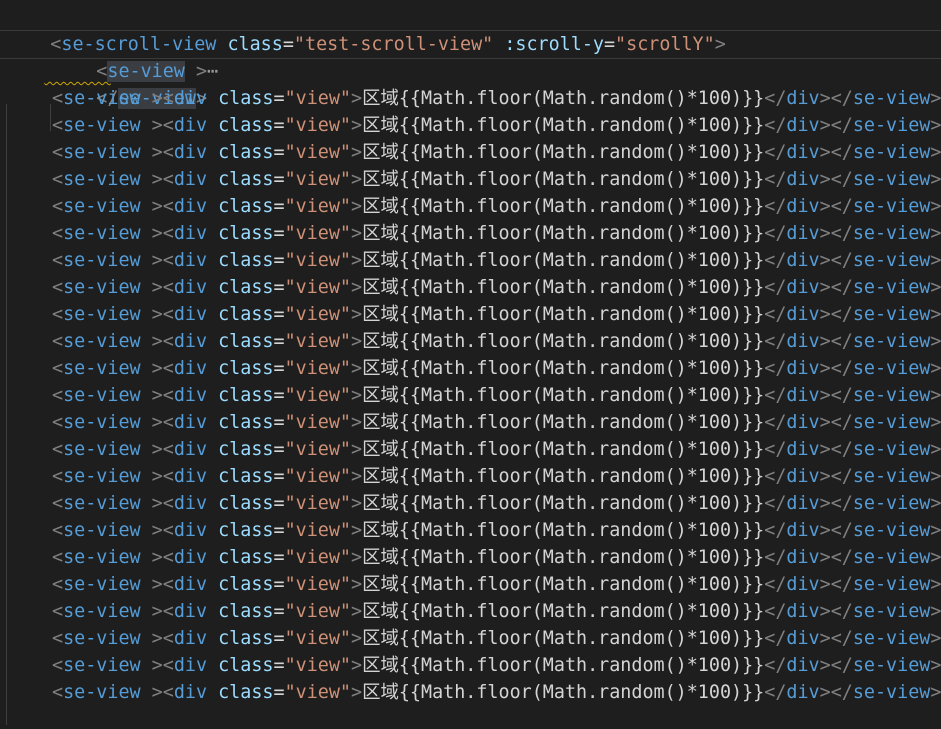 The width and height of the screenshot is (941, 729). Describe the element at coordinates (470, 56) in the screenshot. I see `code-line-folded-view: <se-view >⋯` at that location.